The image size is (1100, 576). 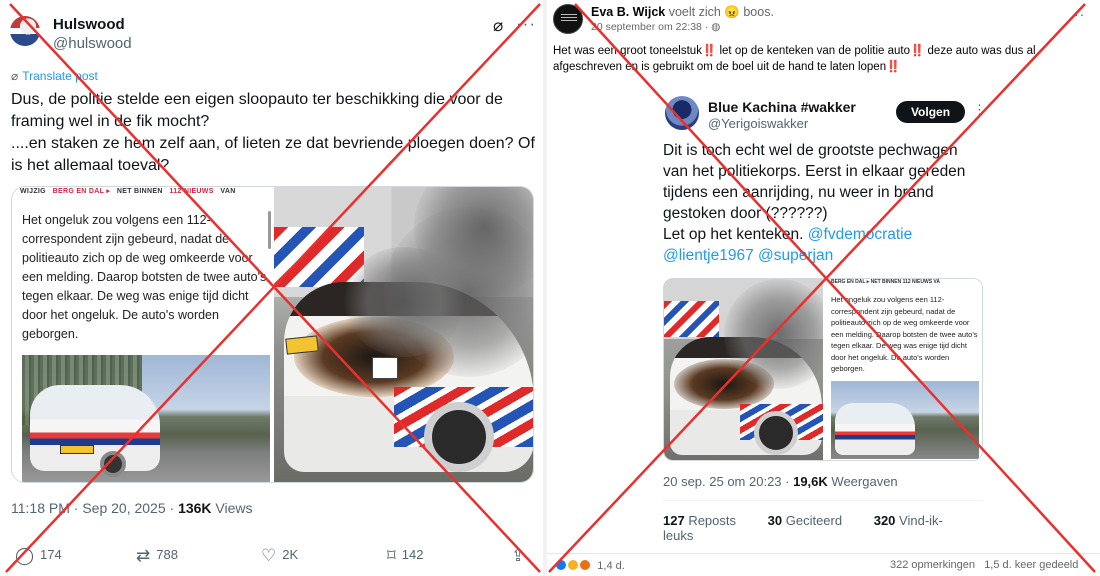 What do you see at coordinates (860, 234) in the screenshot?
I see `mention-link: @fvdemocratie` at bounding box center [860, 234].